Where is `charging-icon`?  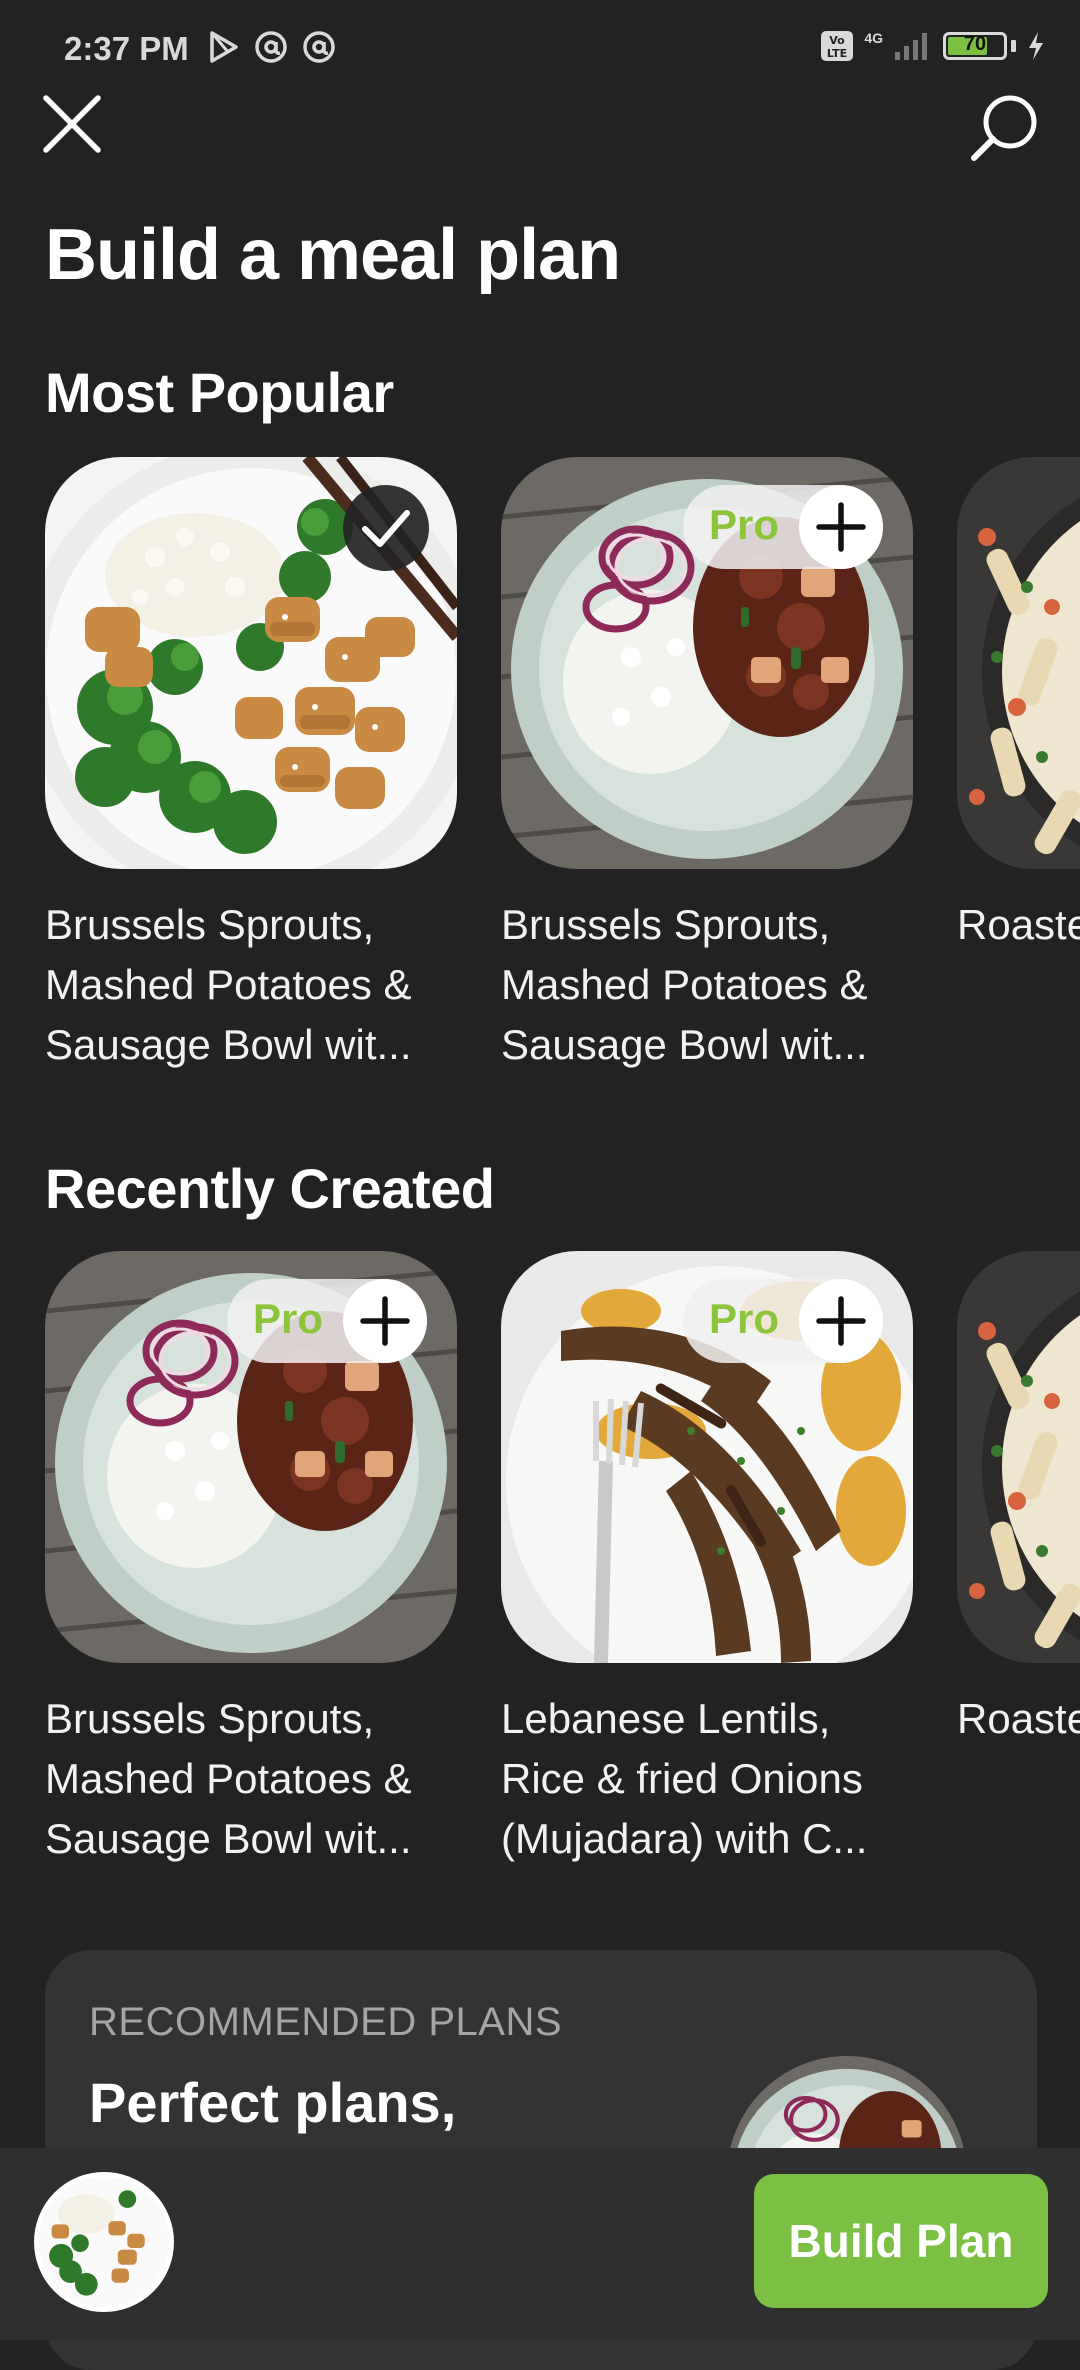 charging-icon is located at coordinates (1036, 46).